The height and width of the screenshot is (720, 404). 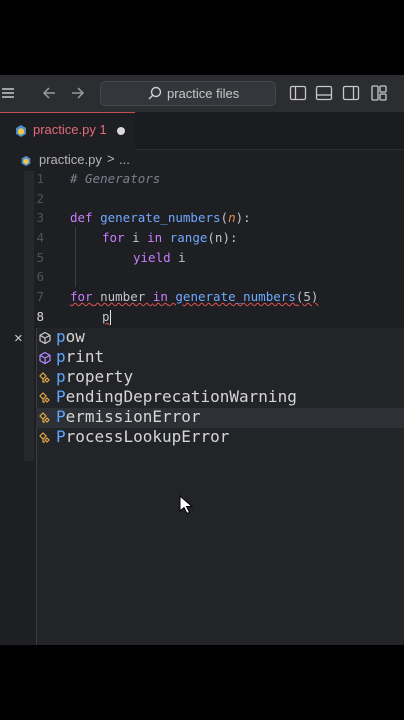 What do you see at coordinates (307, 296) in the screenshot?
I see `call-args: (5)` at bounding box center [307, 296].